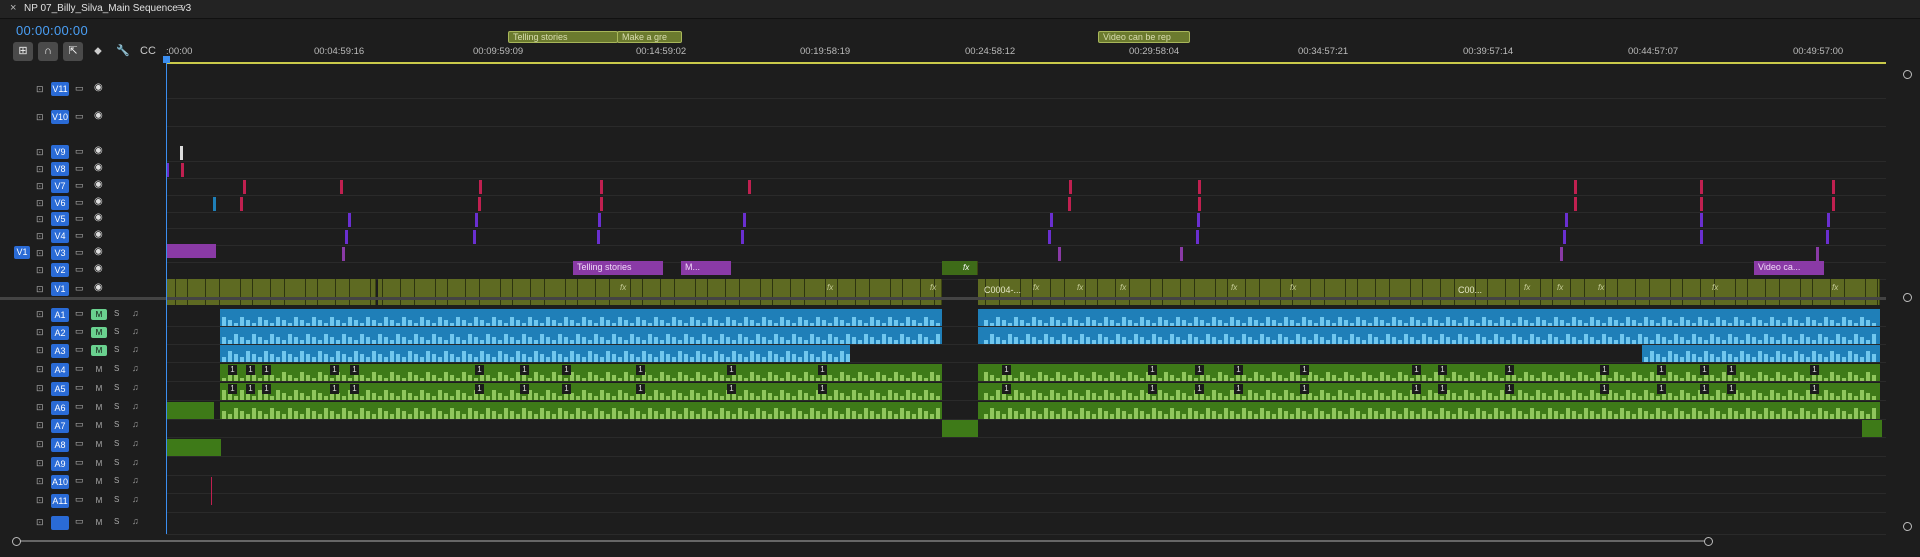 The image size is (1920, 557). Describe the element at coordinates (60, 523) in the screenshot. I see `track-name-master` at that location.